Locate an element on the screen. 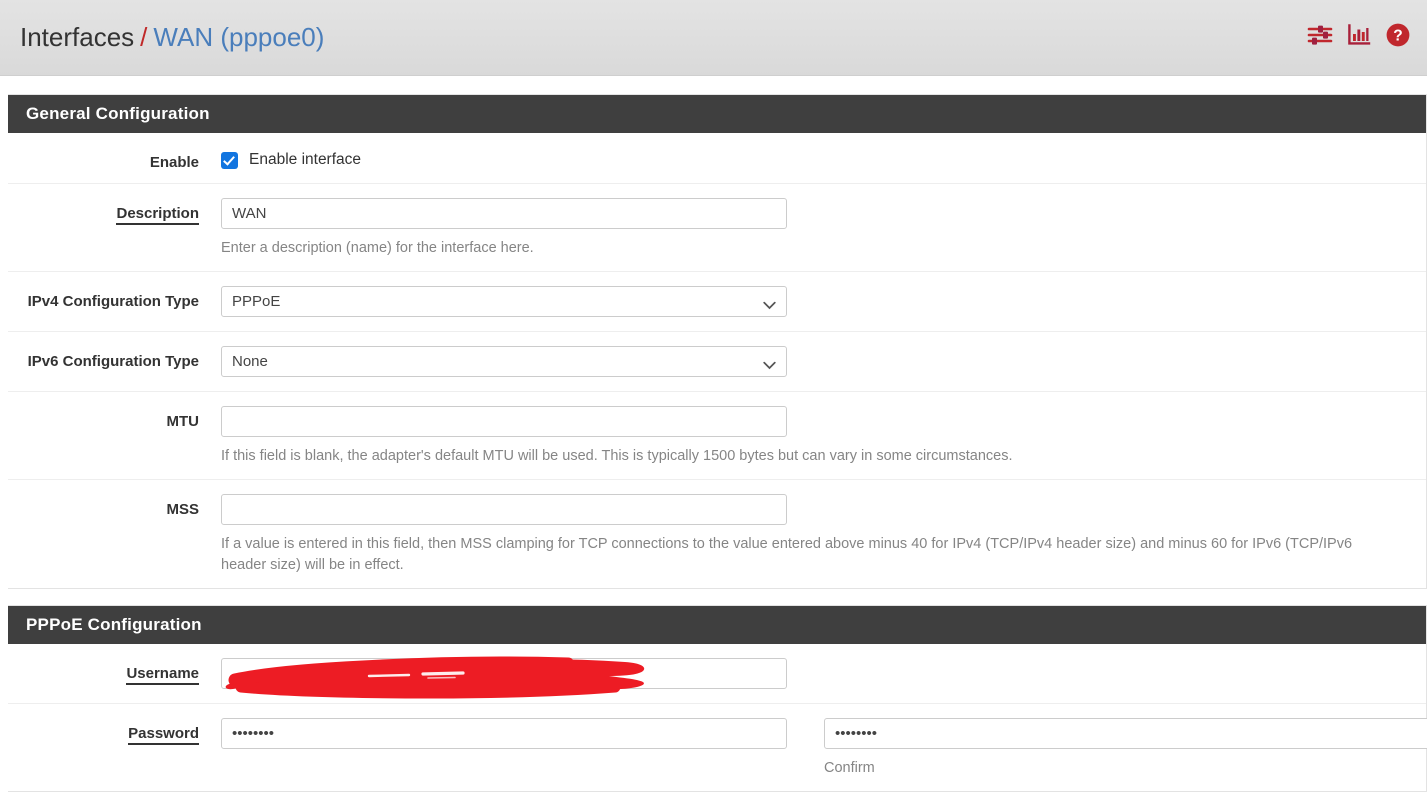  description-input is located at coordinates (504, 213).